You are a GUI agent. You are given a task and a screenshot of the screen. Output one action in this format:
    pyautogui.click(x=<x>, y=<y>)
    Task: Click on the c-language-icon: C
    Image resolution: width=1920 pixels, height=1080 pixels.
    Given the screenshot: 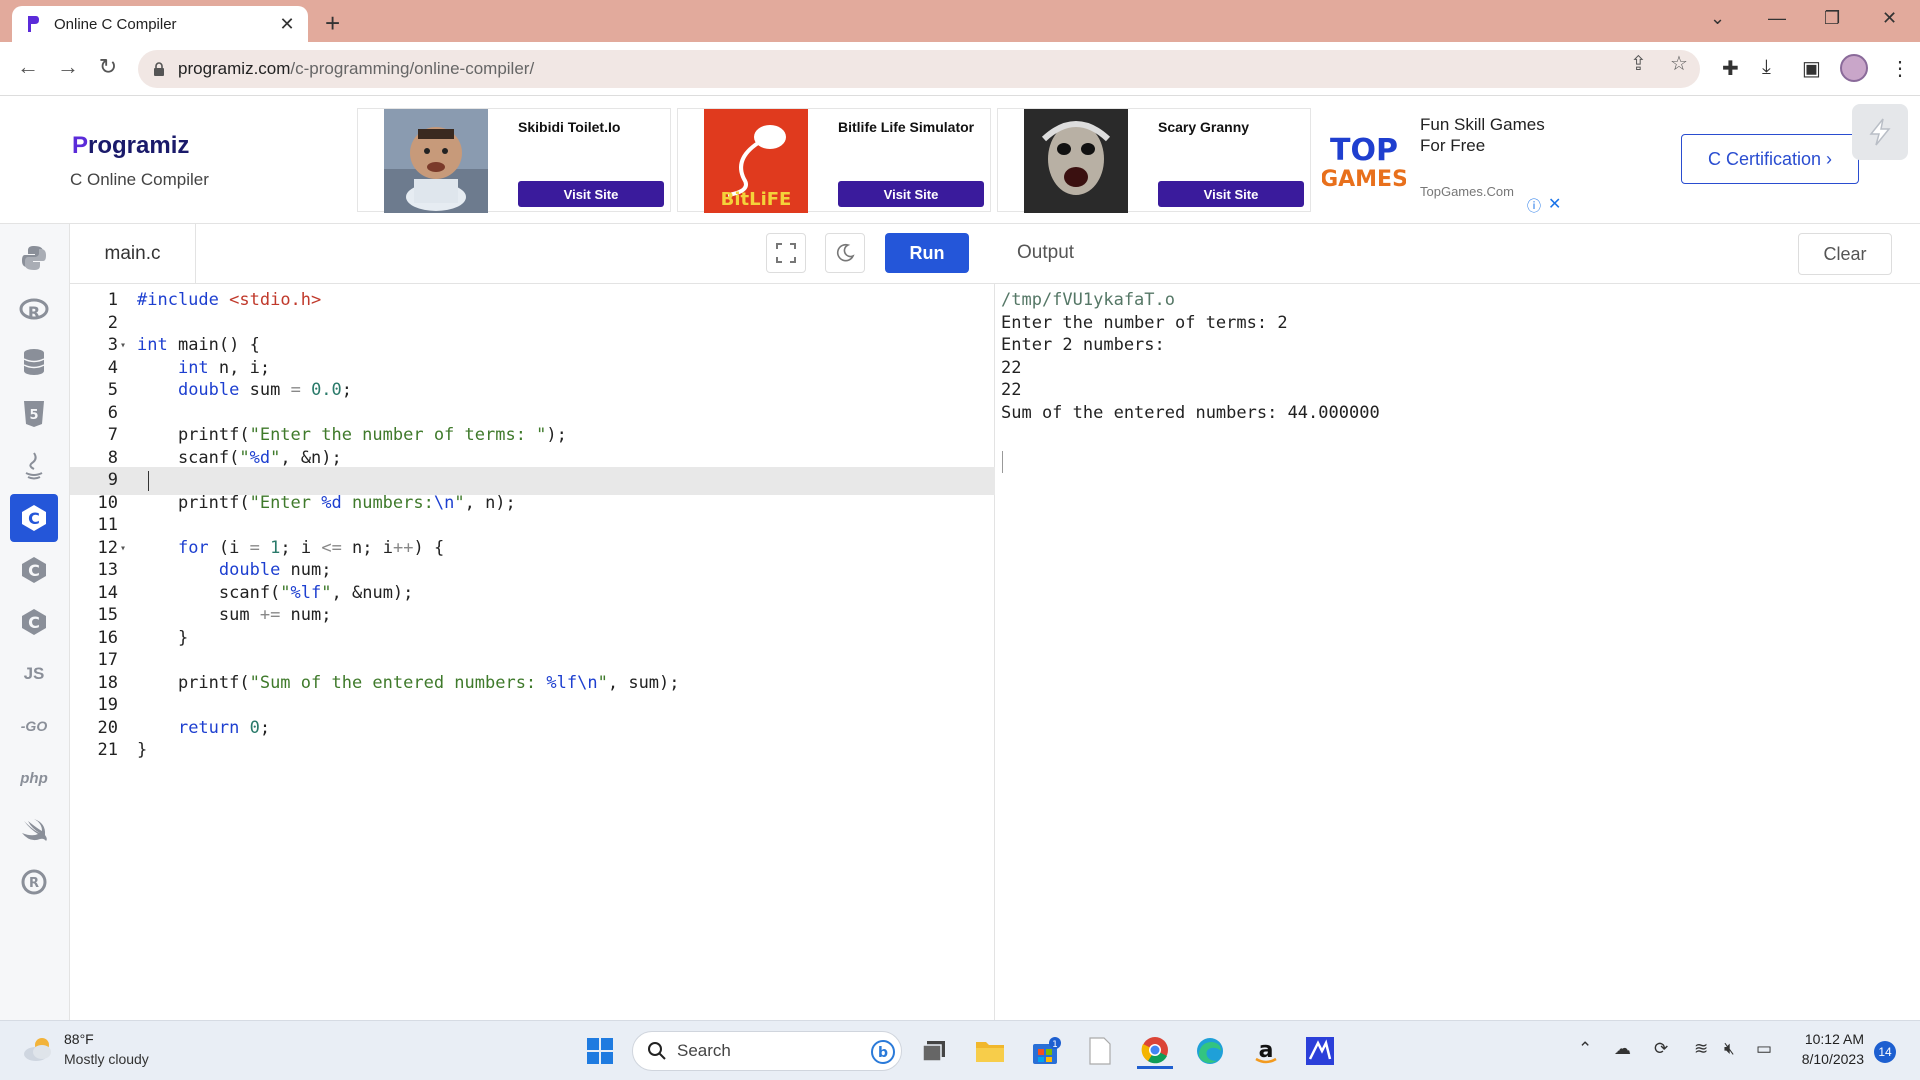 What is the action you would take?
    pyautogui.click(x=34, y=518)
    